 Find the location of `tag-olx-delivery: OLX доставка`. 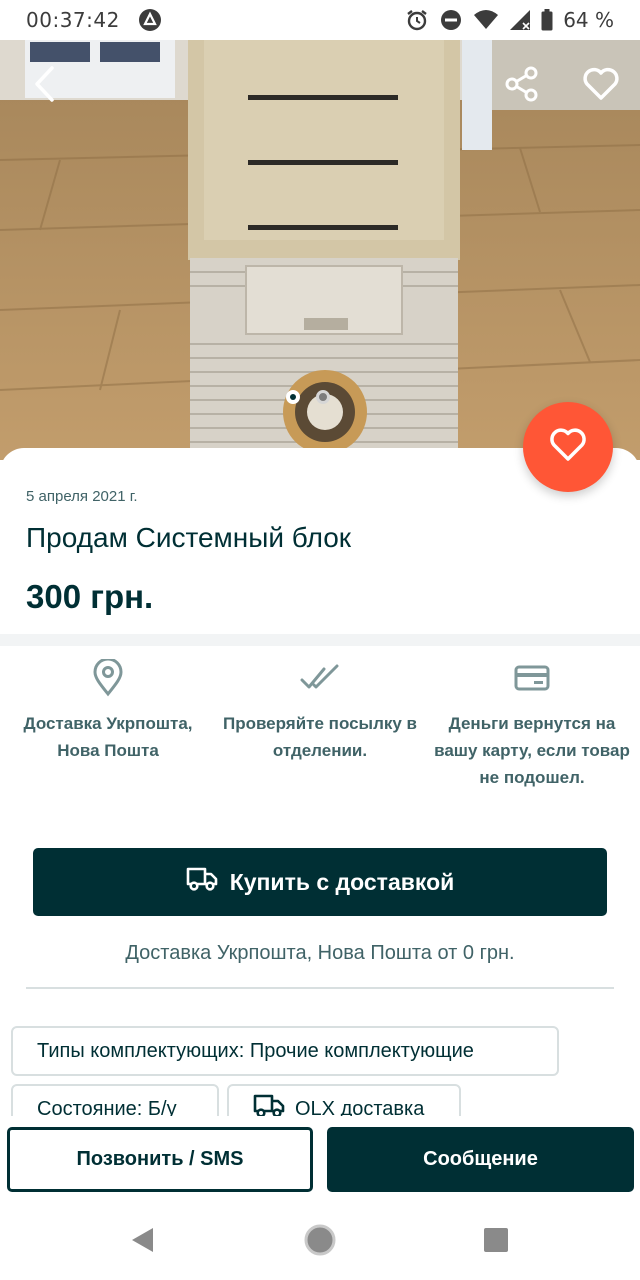

tag-olx-delivery: OLX доставка is located at coordinates (344, 1100).